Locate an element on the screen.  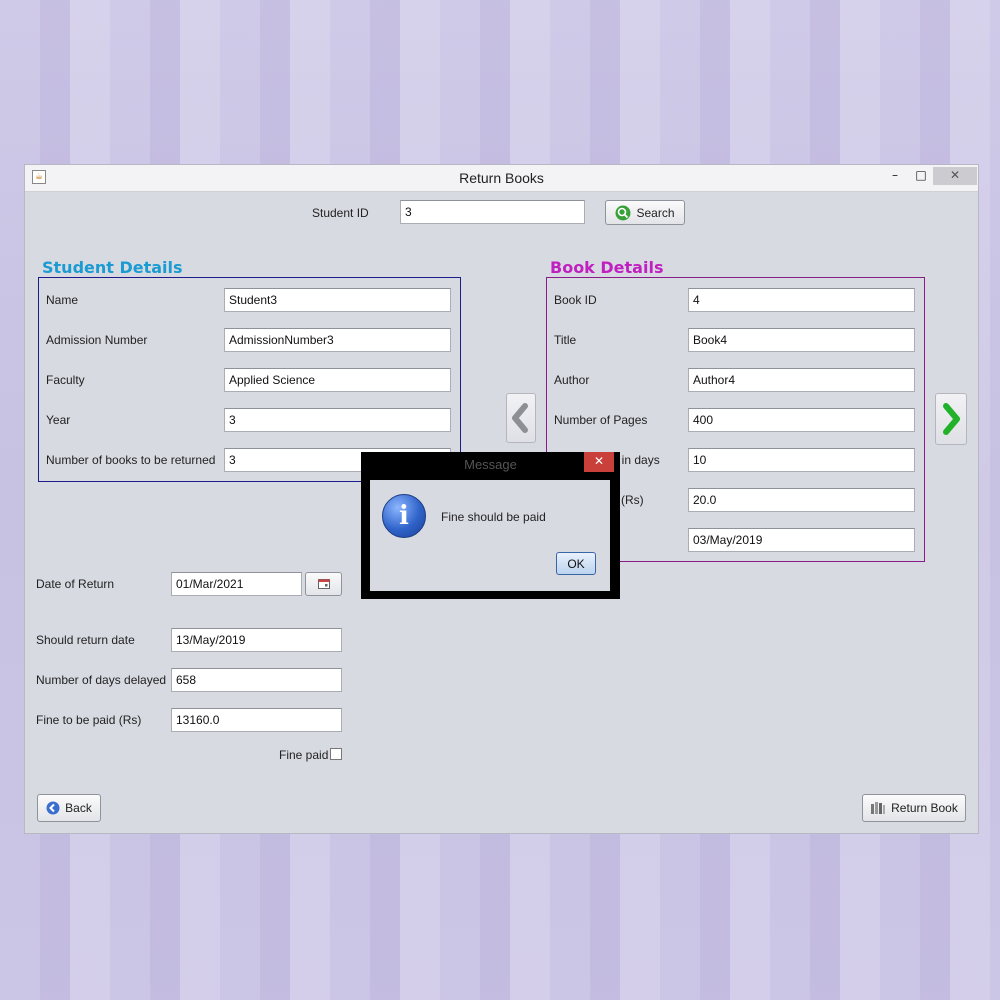
chevron-left-icon is located at coordinates (520, 418).